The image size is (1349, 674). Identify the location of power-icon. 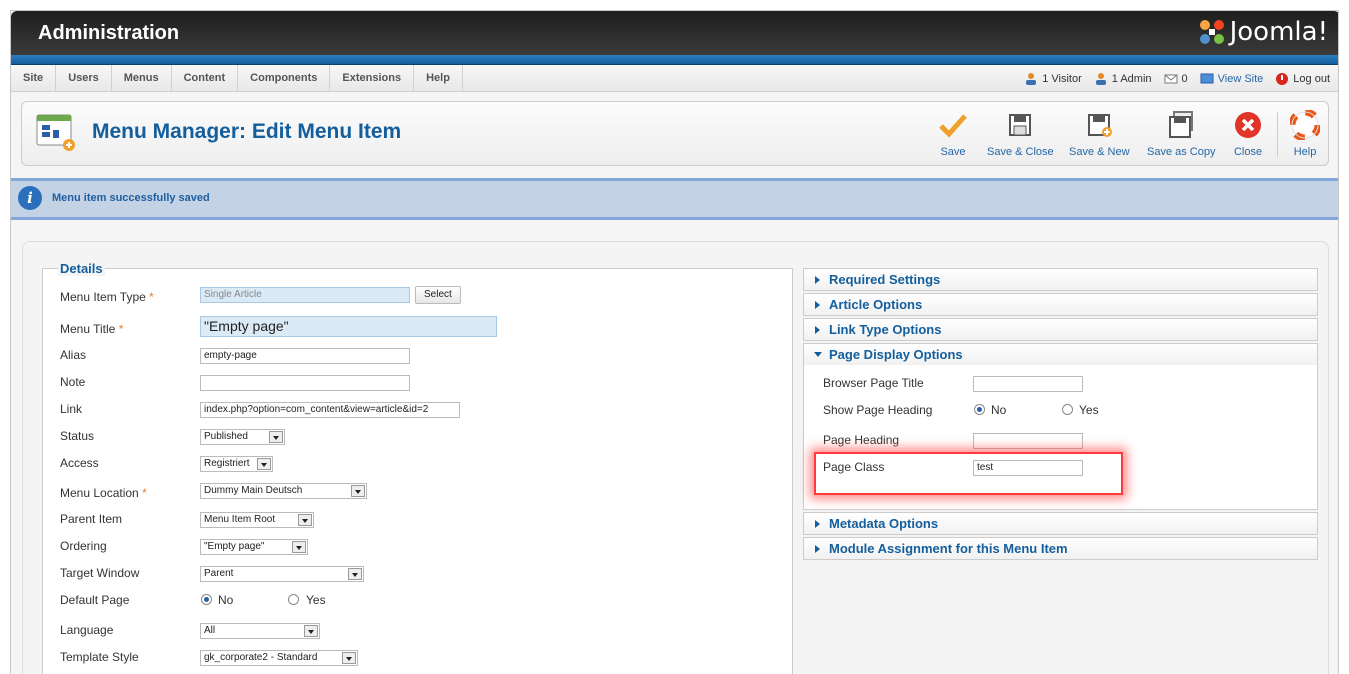
(1282, 78).